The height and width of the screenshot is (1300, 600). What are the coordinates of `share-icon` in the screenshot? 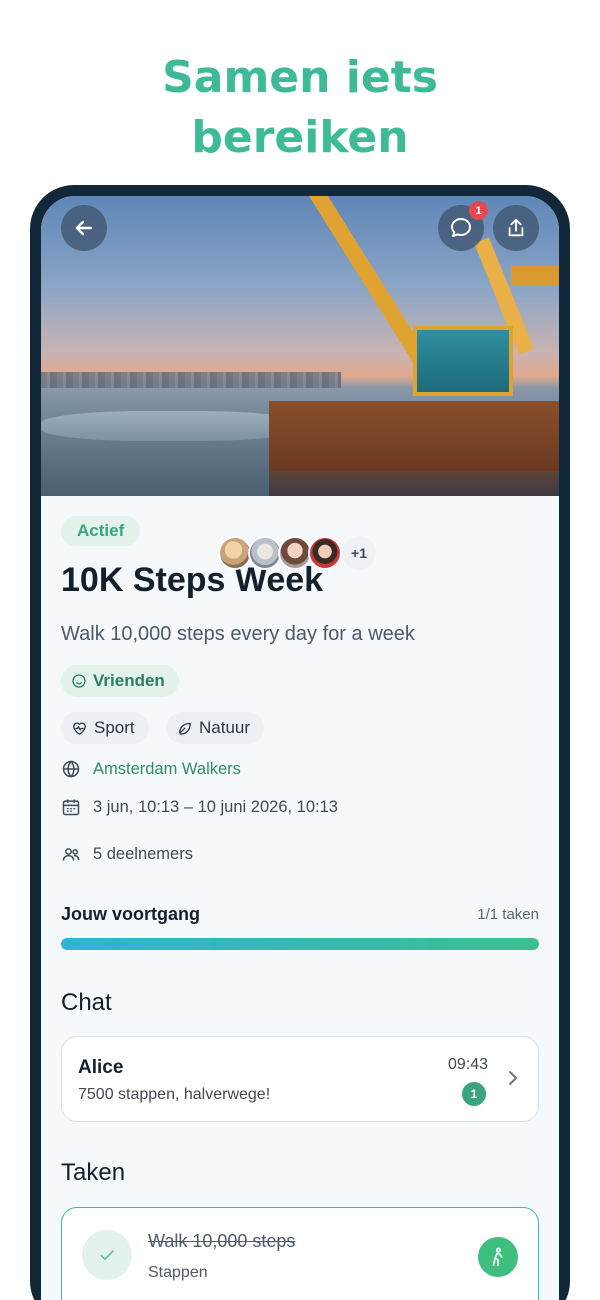 It's located at (516, 227).